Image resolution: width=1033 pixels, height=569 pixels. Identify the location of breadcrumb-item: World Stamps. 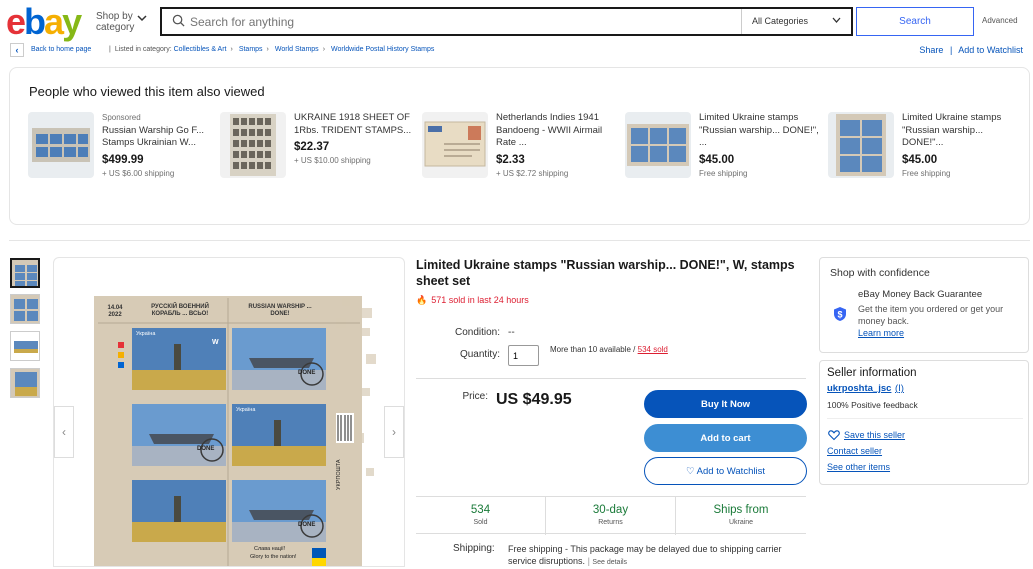
(297, 49).